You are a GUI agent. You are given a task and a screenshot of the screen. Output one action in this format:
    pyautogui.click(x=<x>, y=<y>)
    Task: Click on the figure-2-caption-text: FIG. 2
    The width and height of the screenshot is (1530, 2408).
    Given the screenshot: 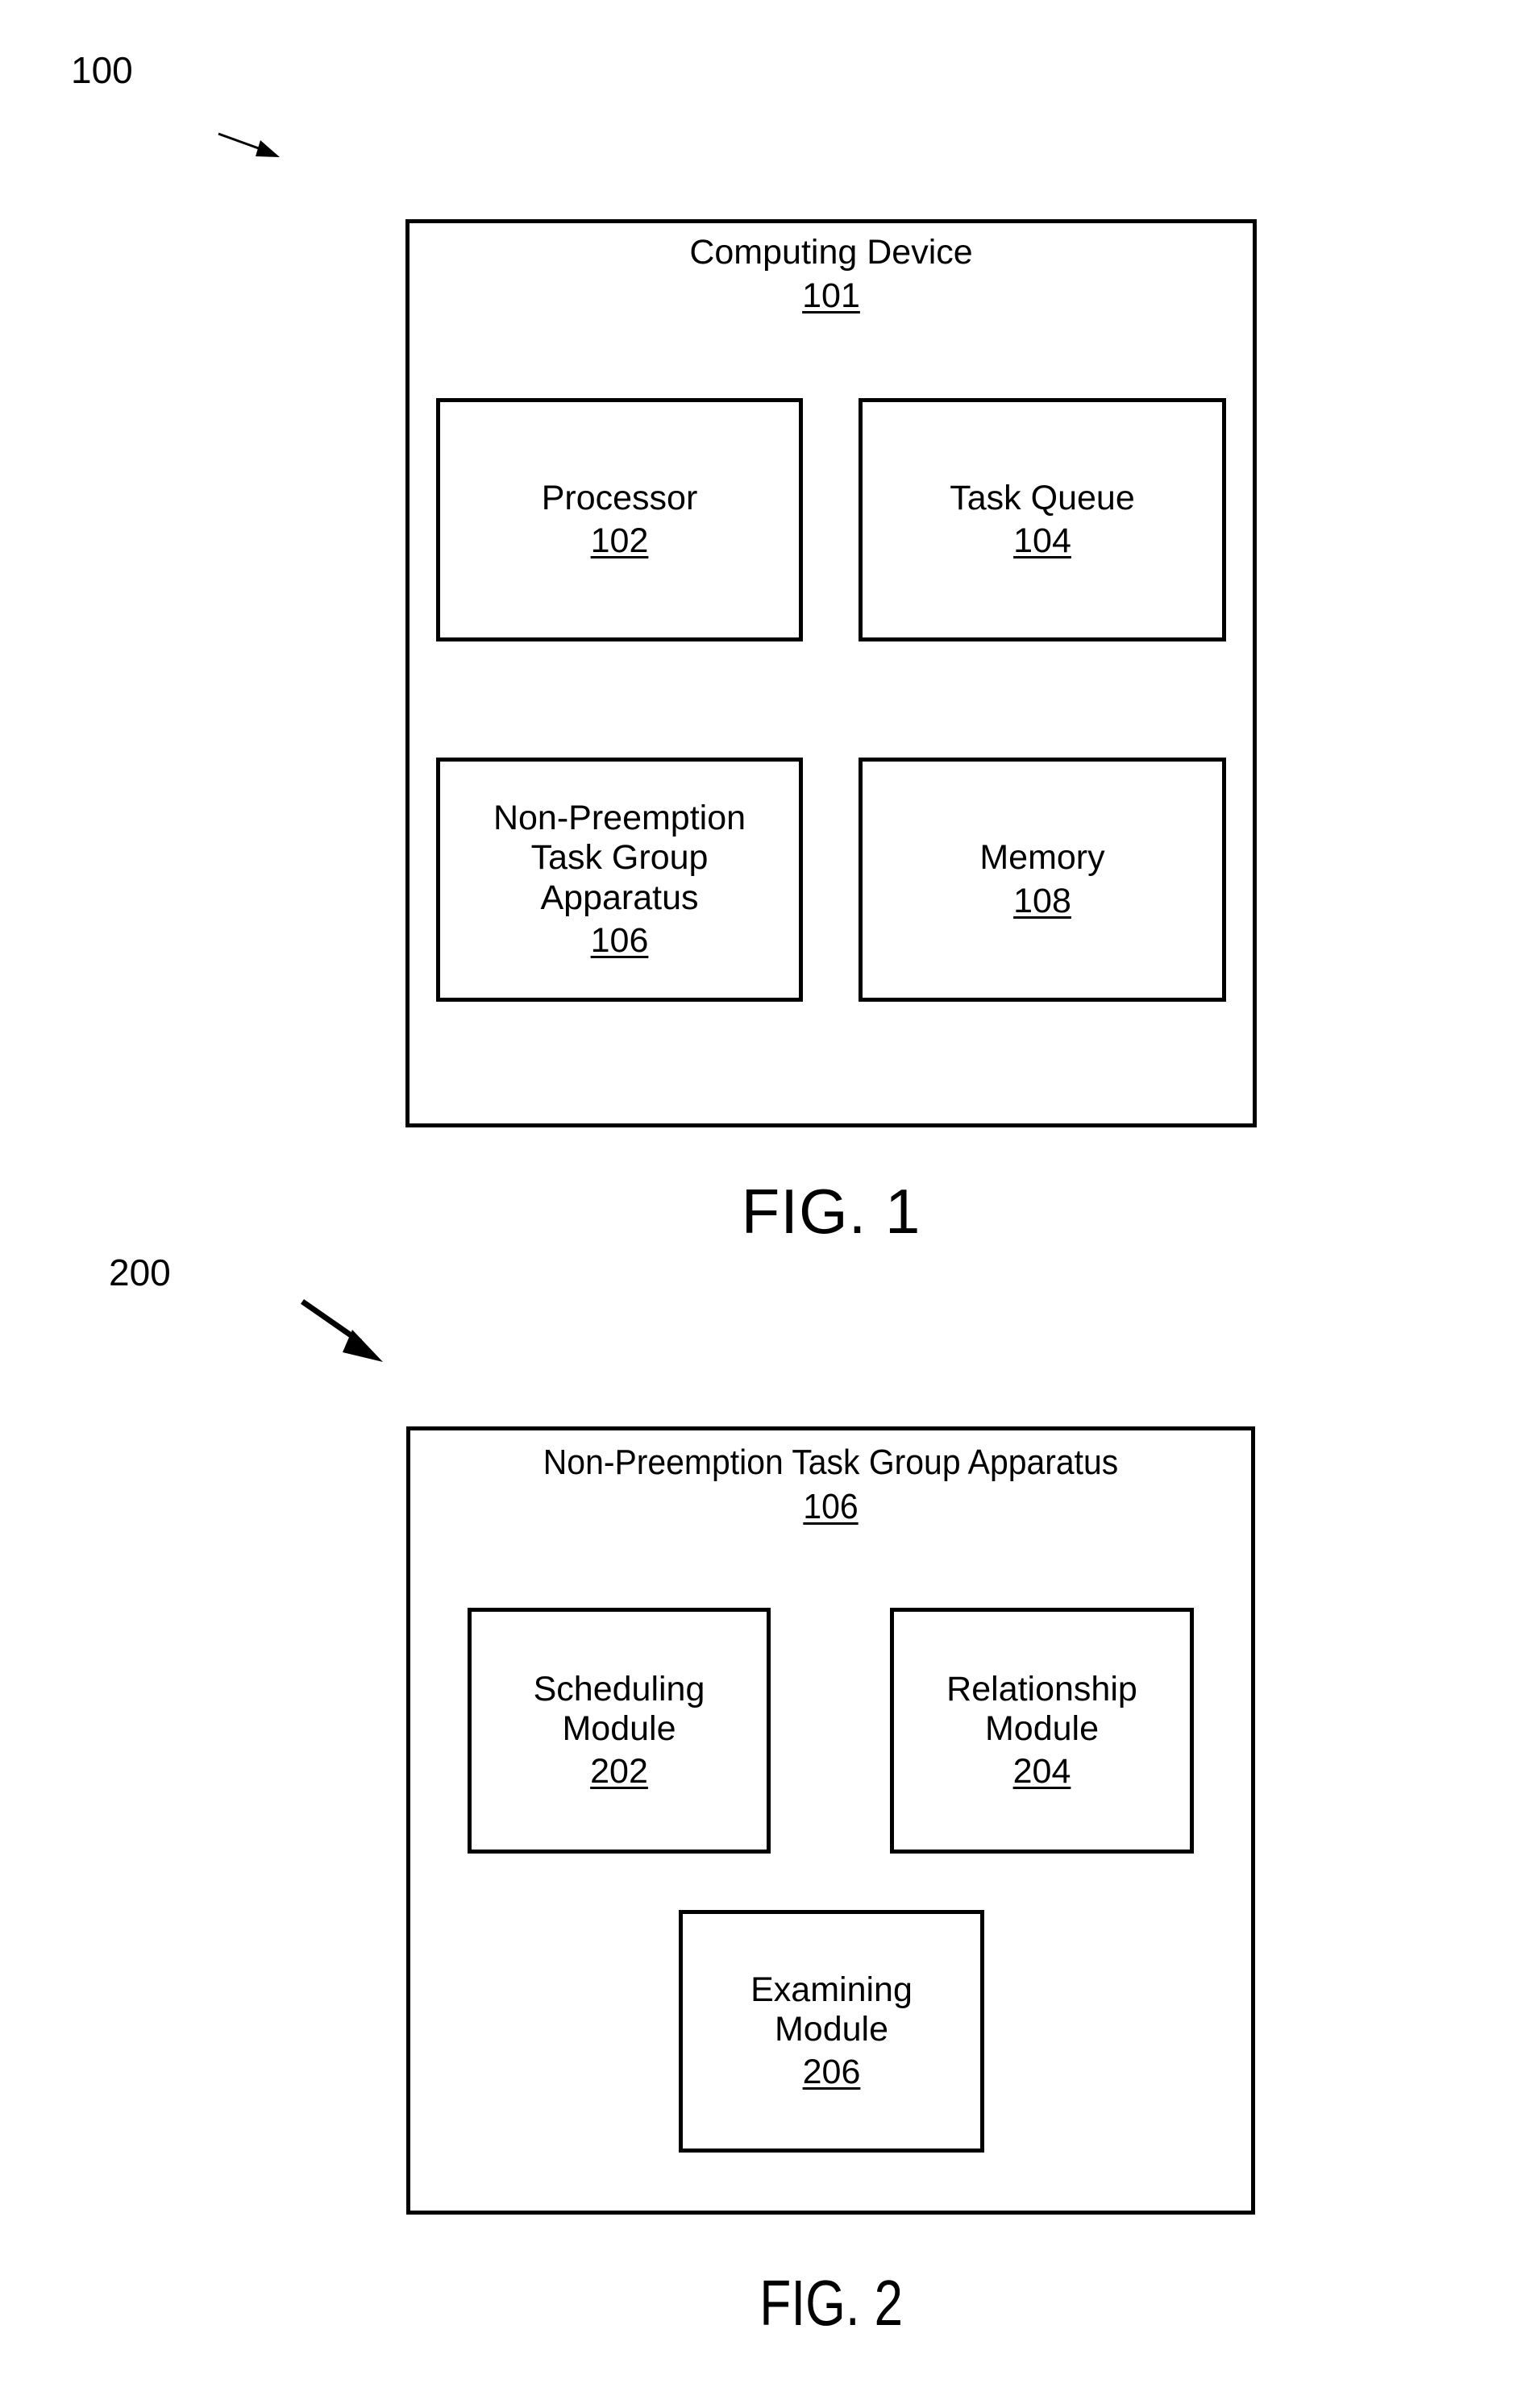 What is the action you would take?
    pyautogui.click(x=831, y=2303)
    